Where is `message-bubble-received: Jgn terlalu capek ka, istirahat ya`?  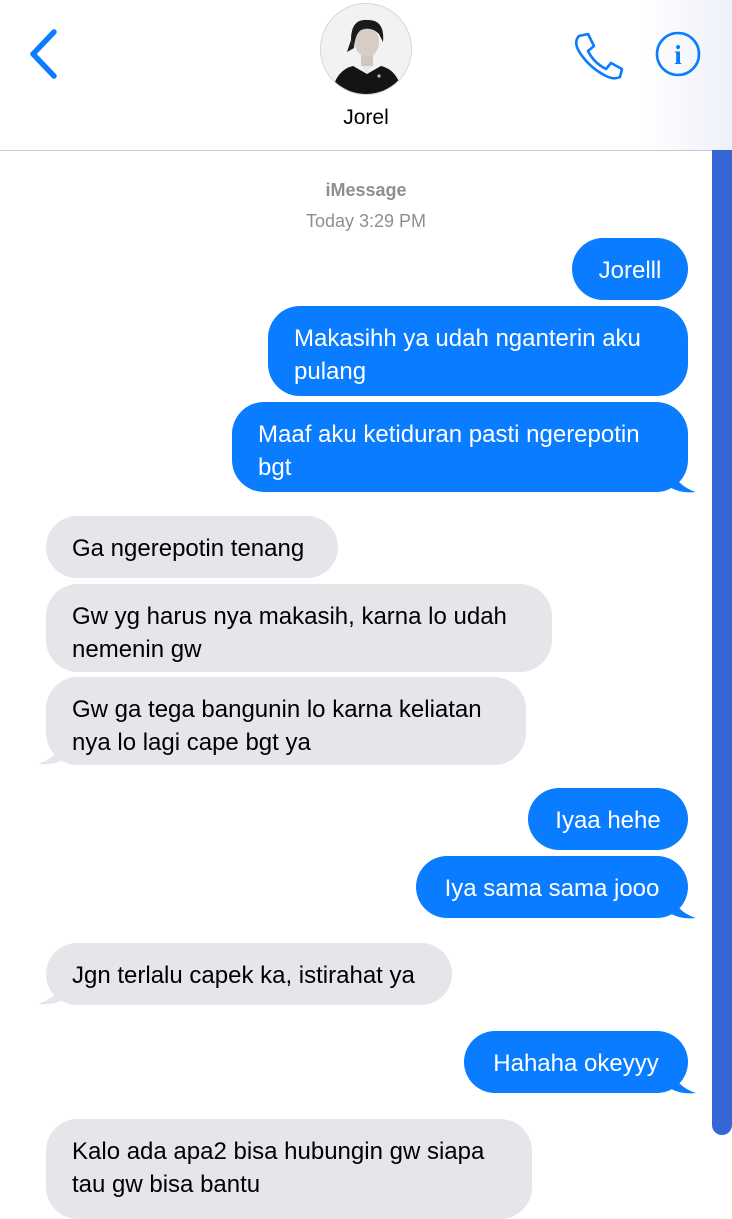
message-bubble-received: Jgn terlalu capek ka, istirahat ya is located at coordinates (249, 974).